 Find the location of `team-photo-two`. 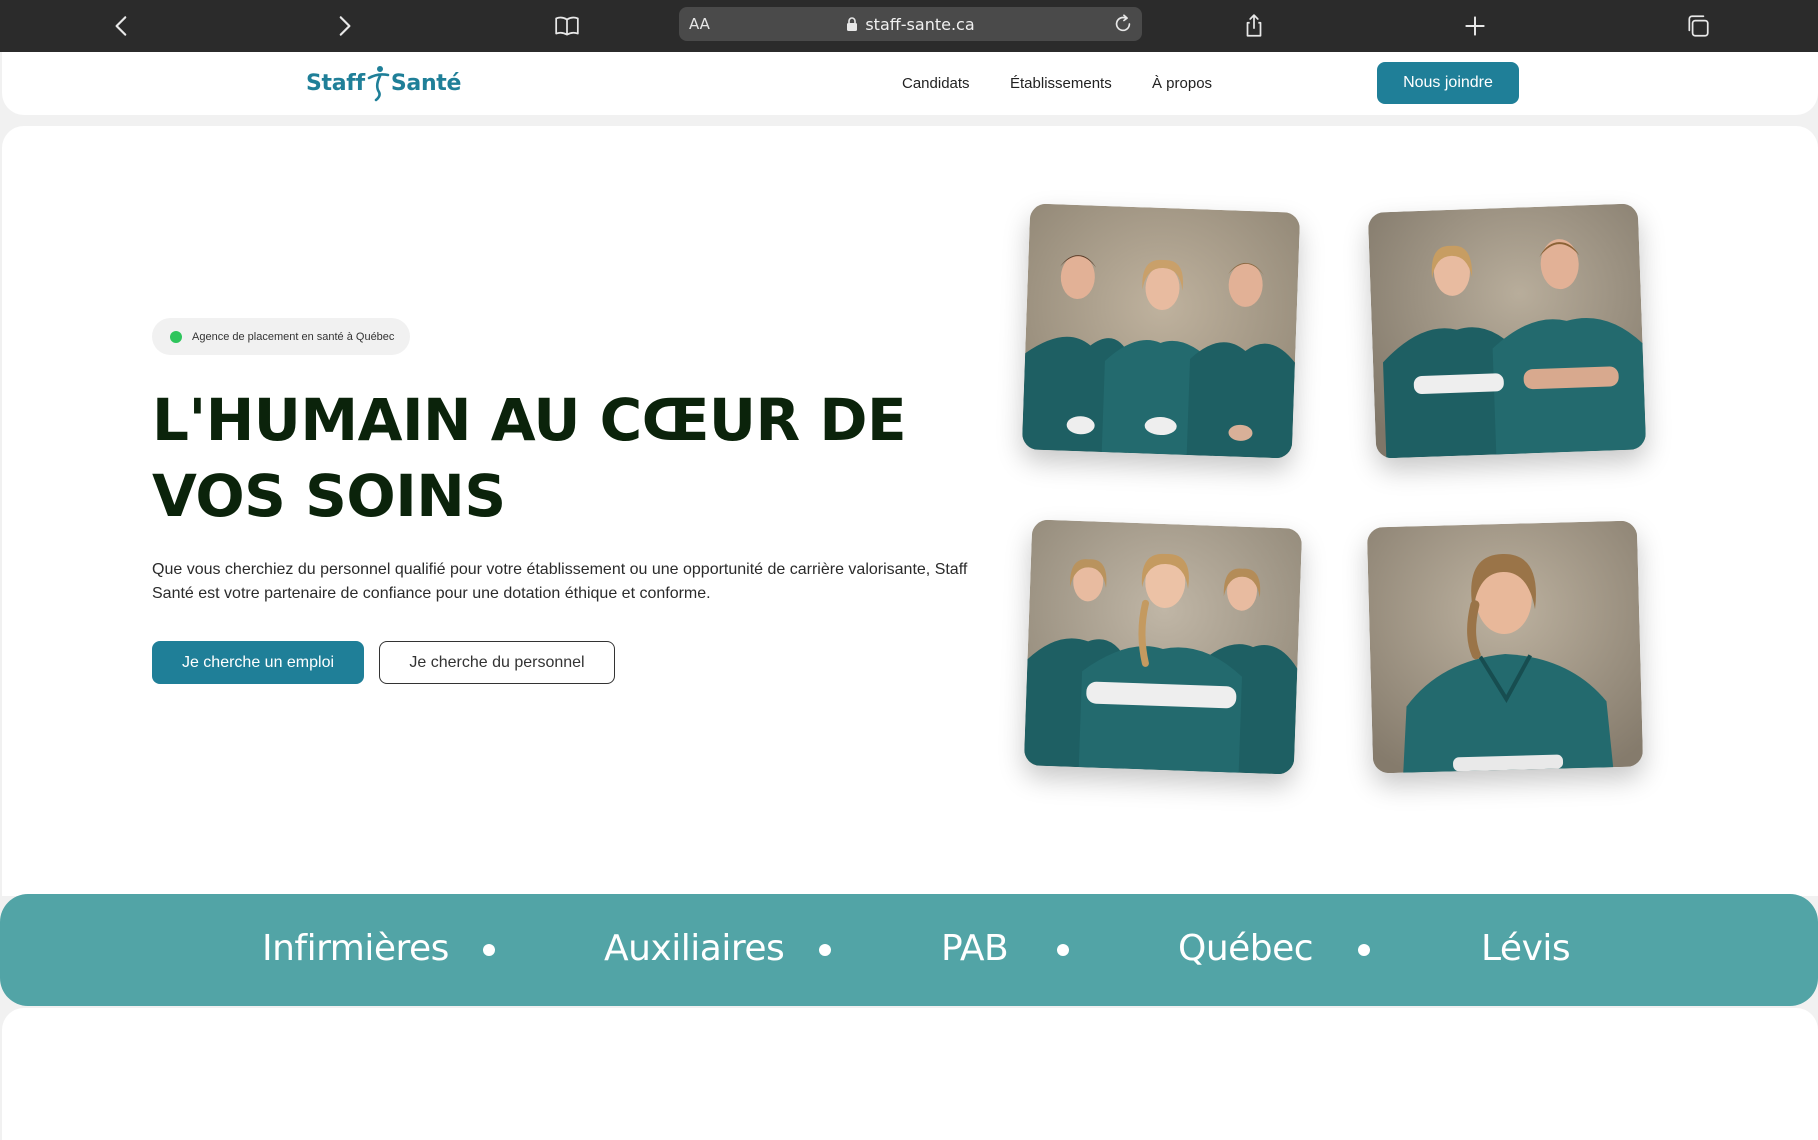

team-photo-two is located at coordinates (1507, 331).